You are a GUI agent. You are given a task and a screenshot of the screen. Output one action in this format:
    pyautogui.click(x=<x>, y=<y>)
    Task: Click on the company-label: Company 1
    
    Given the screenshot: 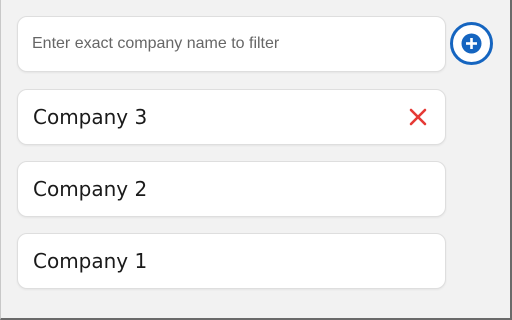 What is the action you would take?
    pyautogui.click(x=90, y=261)
    